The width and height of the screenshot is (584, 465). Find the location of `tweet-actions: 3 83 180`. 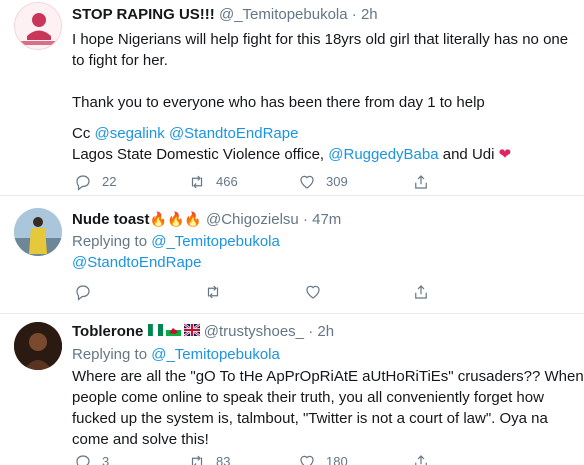

tweet-actions: 3 83 180 is located at coordinates (307, 458).